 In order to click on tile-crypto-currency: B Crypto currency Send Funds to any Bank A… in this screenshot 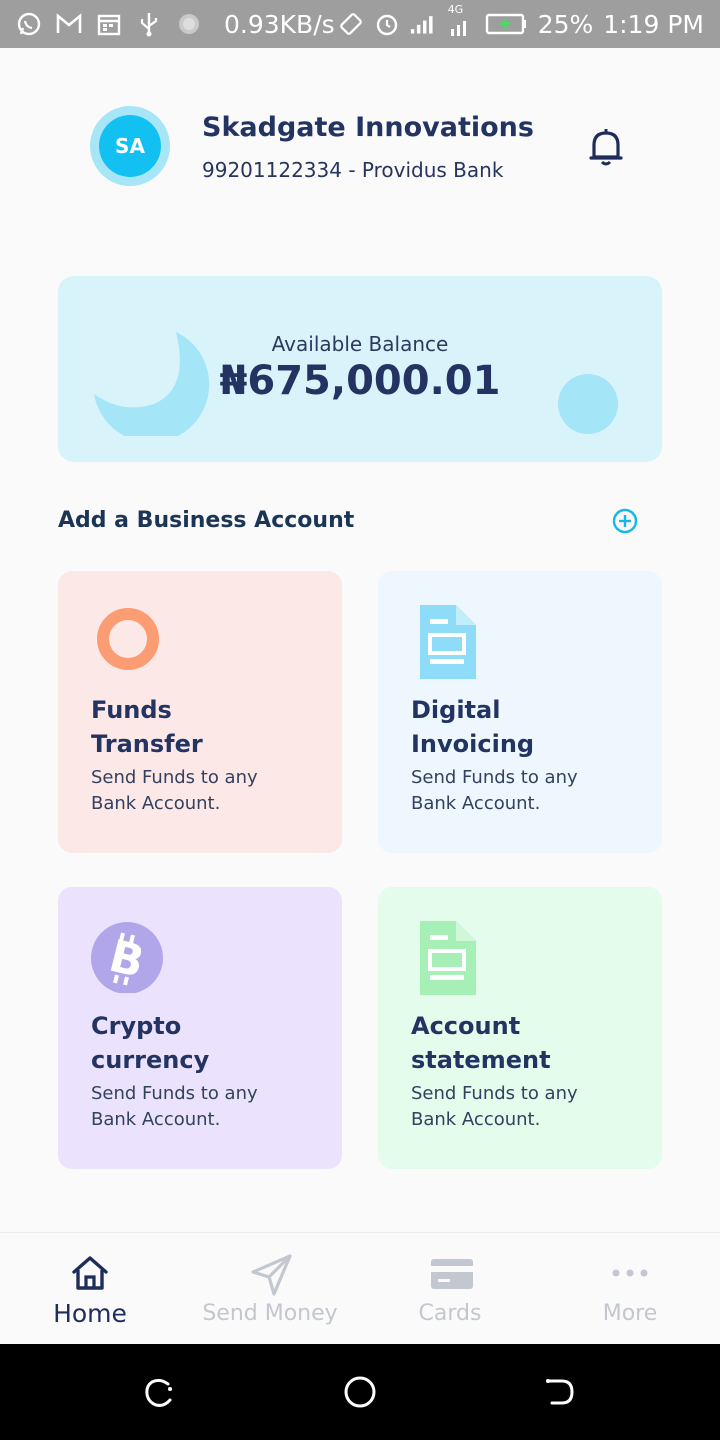, I will do `click(200, 1028)`.